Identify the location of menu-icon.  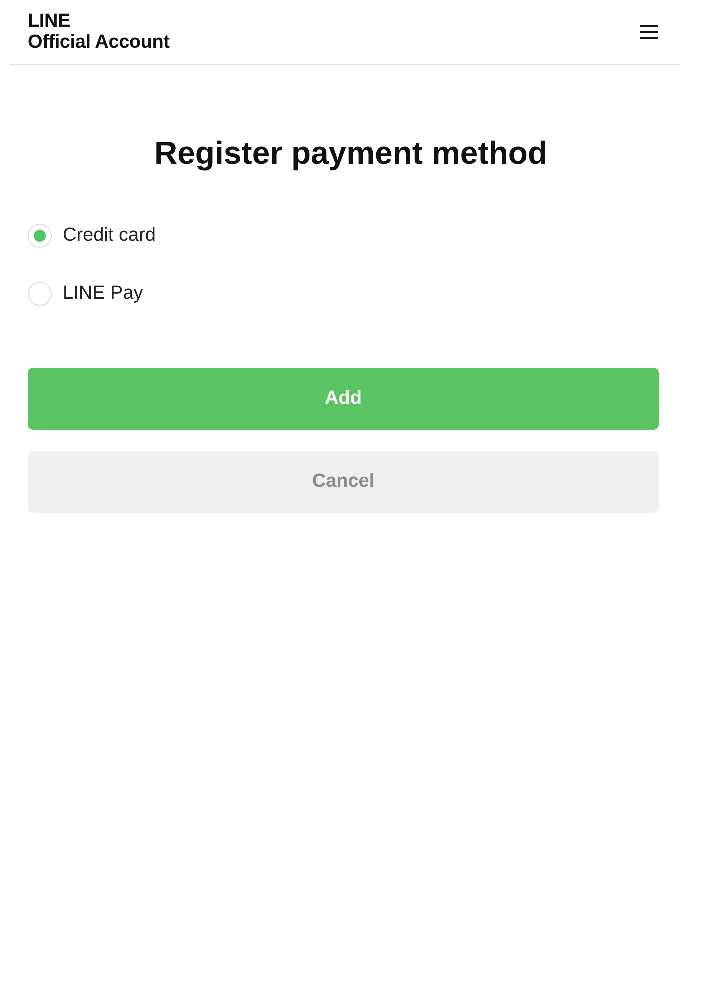
(649, 32).